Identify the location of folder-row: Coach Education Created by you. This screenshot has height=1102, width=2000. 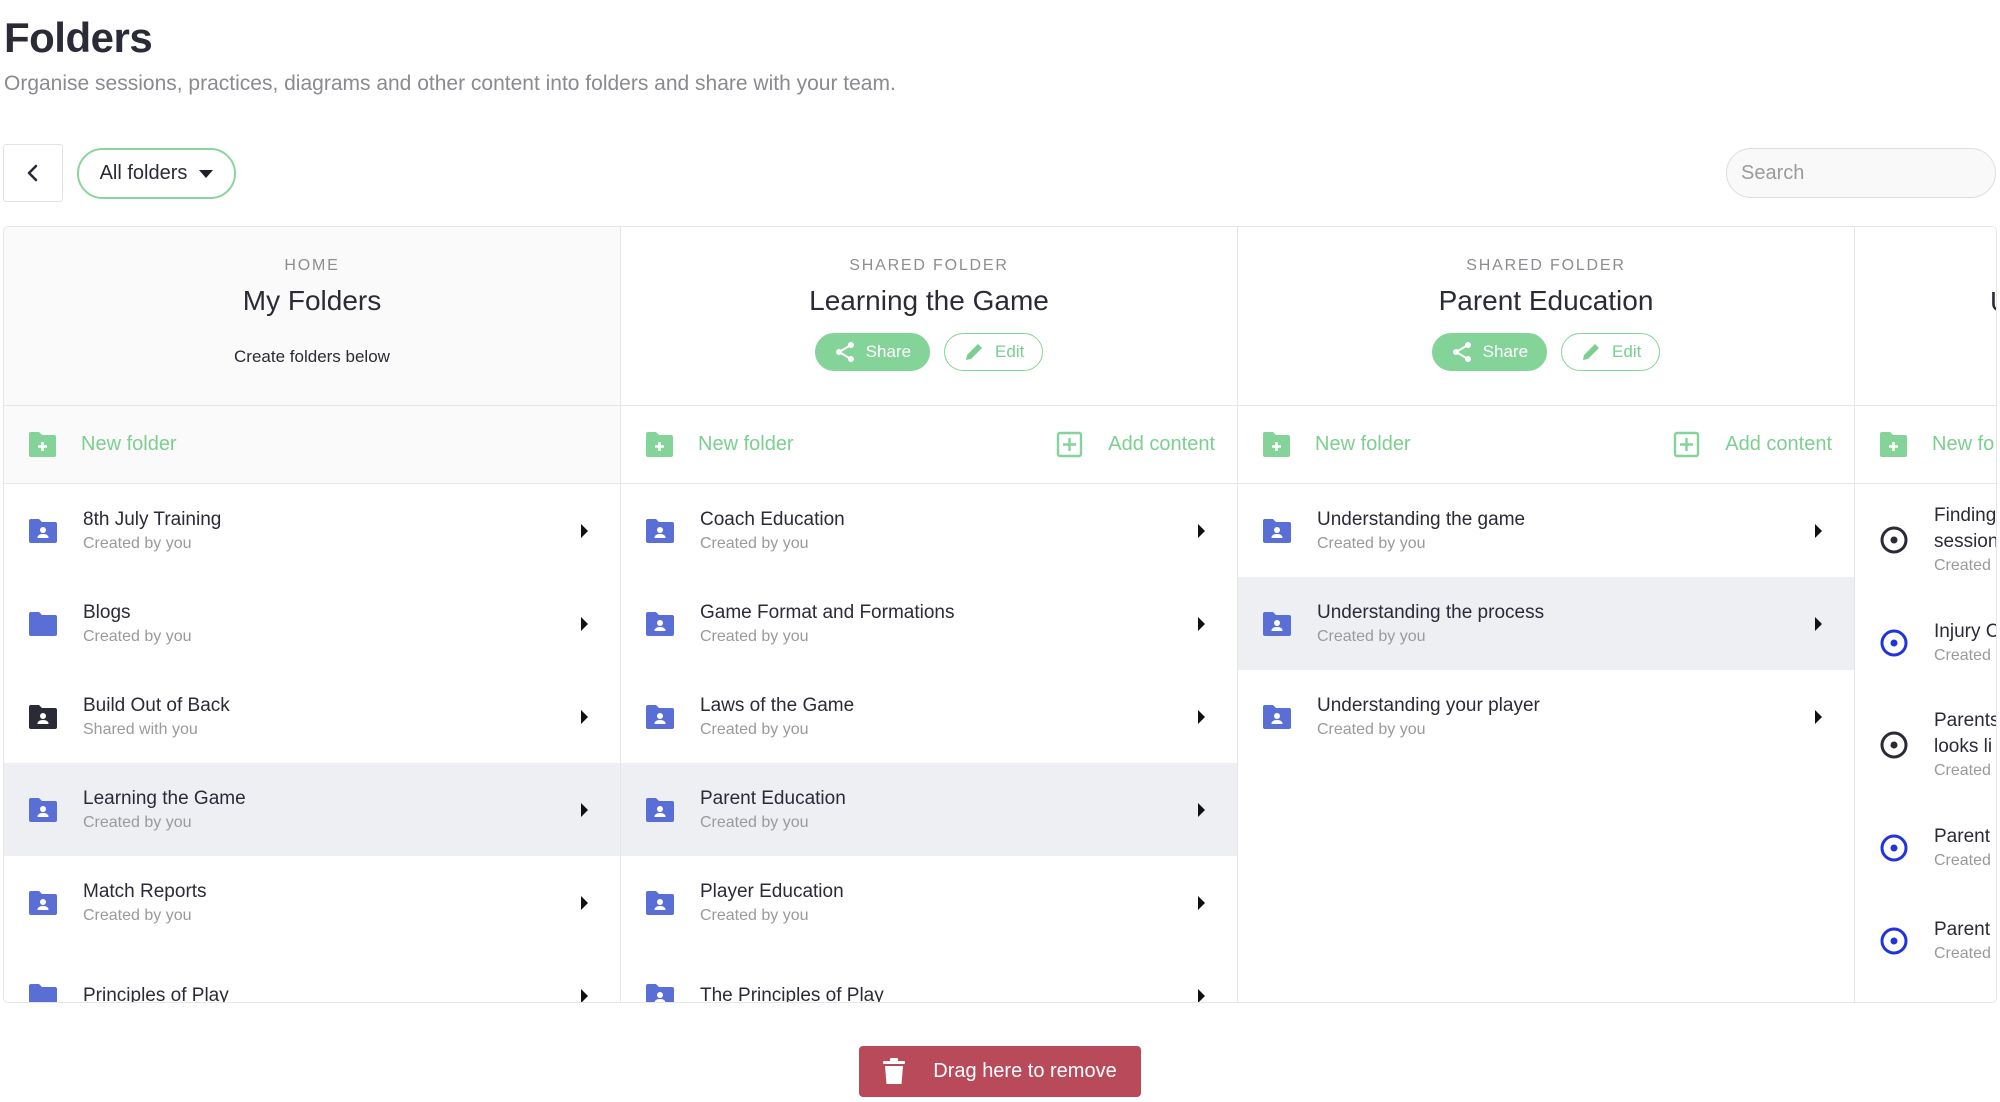
(929, 530).